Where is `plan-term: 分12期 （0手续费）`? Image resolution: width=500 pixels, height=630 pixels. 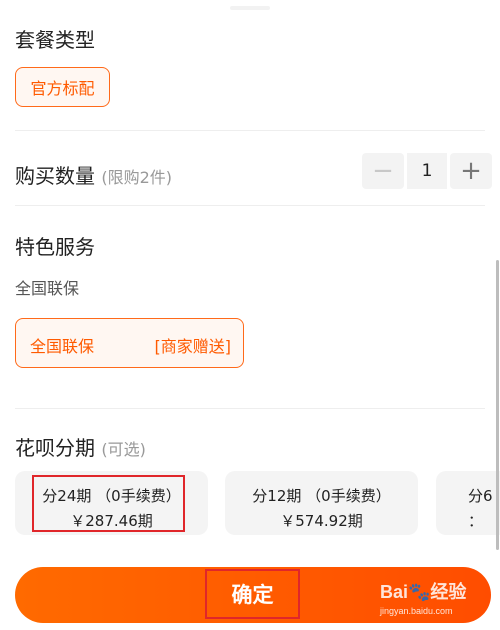 plan-term: 分12期 （0手续费） is located at coordinates (321, 496).